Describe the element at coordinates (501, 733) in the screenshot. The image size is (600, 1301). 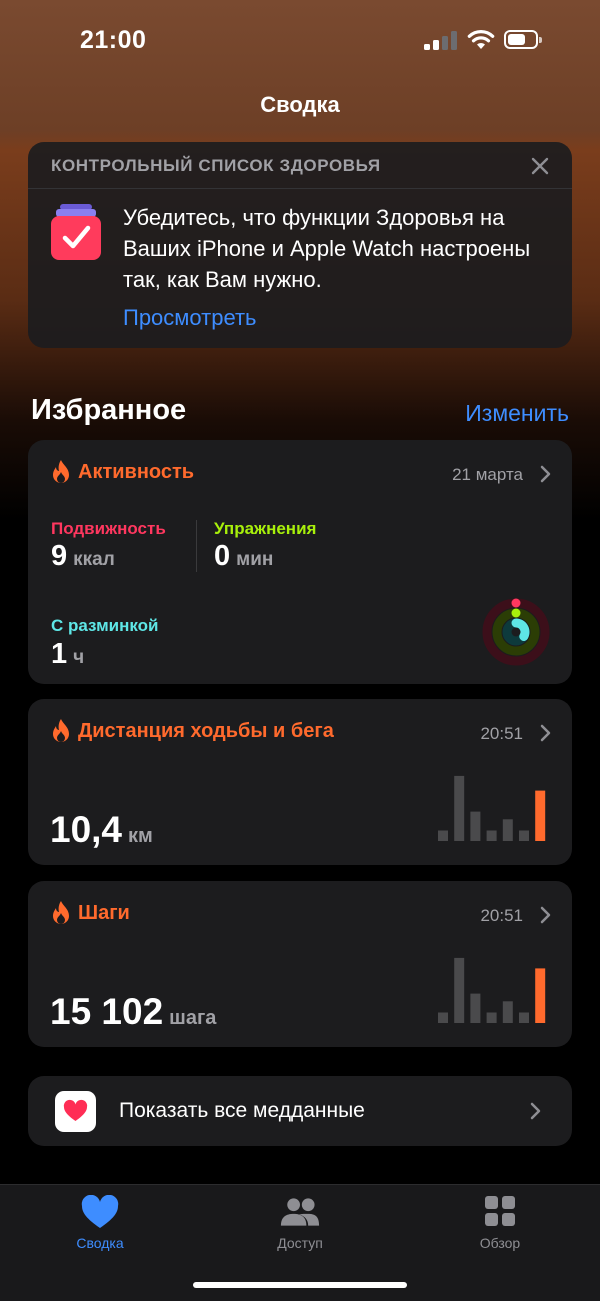
I see `walking-distance-time: 20:51` at that location.